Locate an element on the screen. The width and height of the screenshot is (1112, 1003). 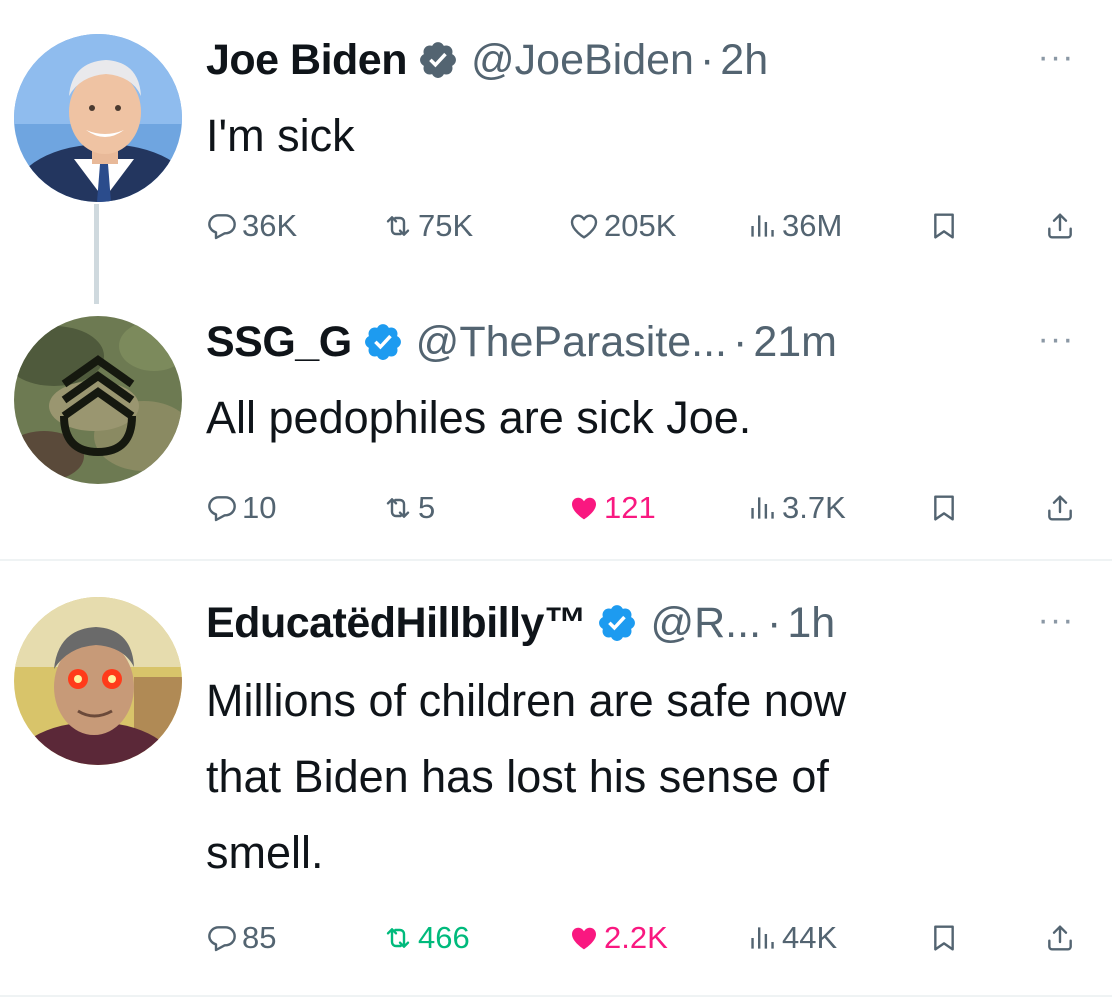
bottom-divider is located at coordinates (556, 996).